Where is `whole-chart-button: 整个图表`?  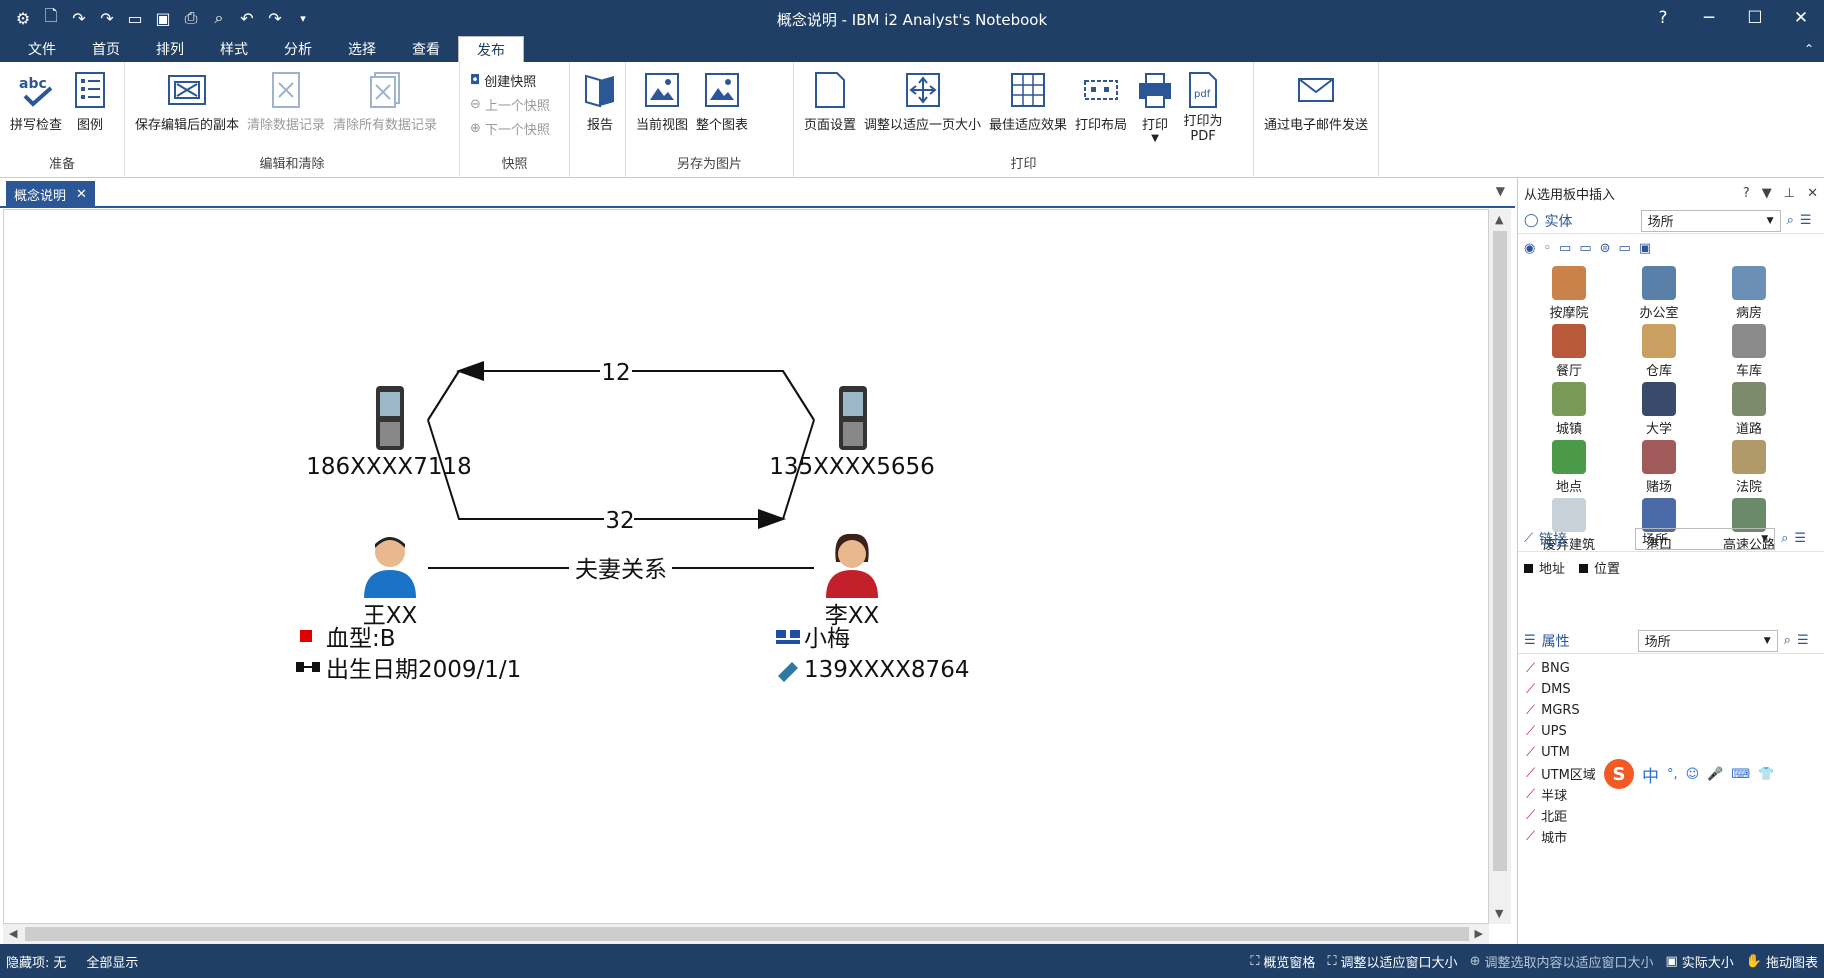 whole-chart-button: 整个图表 is located at coordinates (722, 101).